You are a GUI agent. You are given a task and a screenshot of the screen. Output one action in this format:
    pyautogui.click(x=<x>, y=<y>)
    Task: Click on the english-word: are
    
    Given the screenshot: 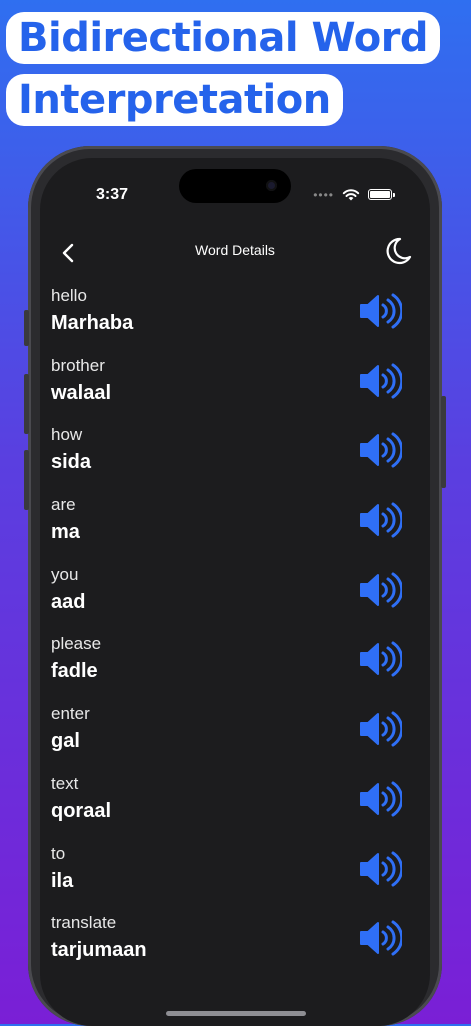 What is the action you would take?
    pyautogui.click(x=63, y=505)
    